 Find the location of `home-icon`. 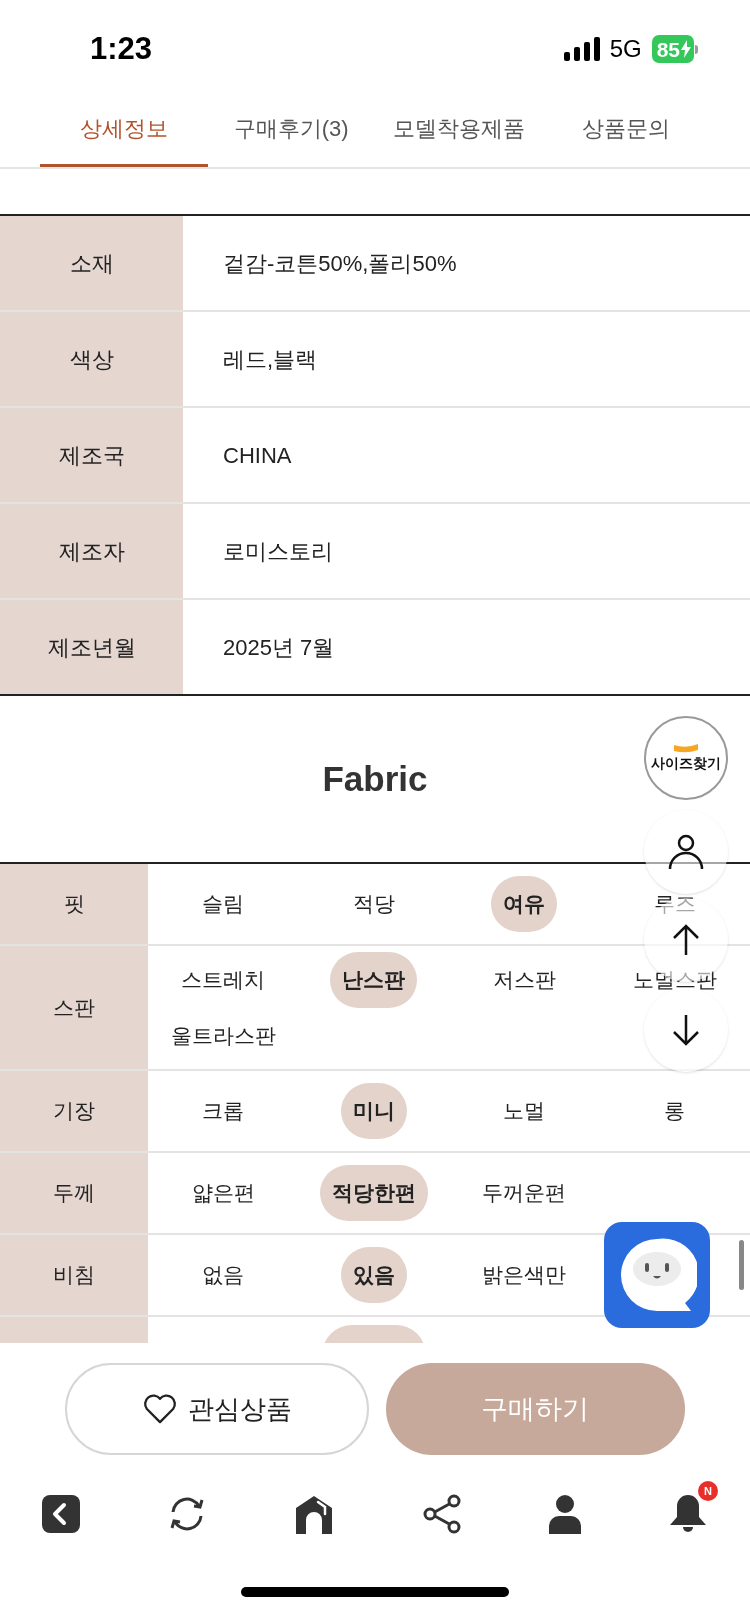

home-icon is located at coordinates (314, 1514).